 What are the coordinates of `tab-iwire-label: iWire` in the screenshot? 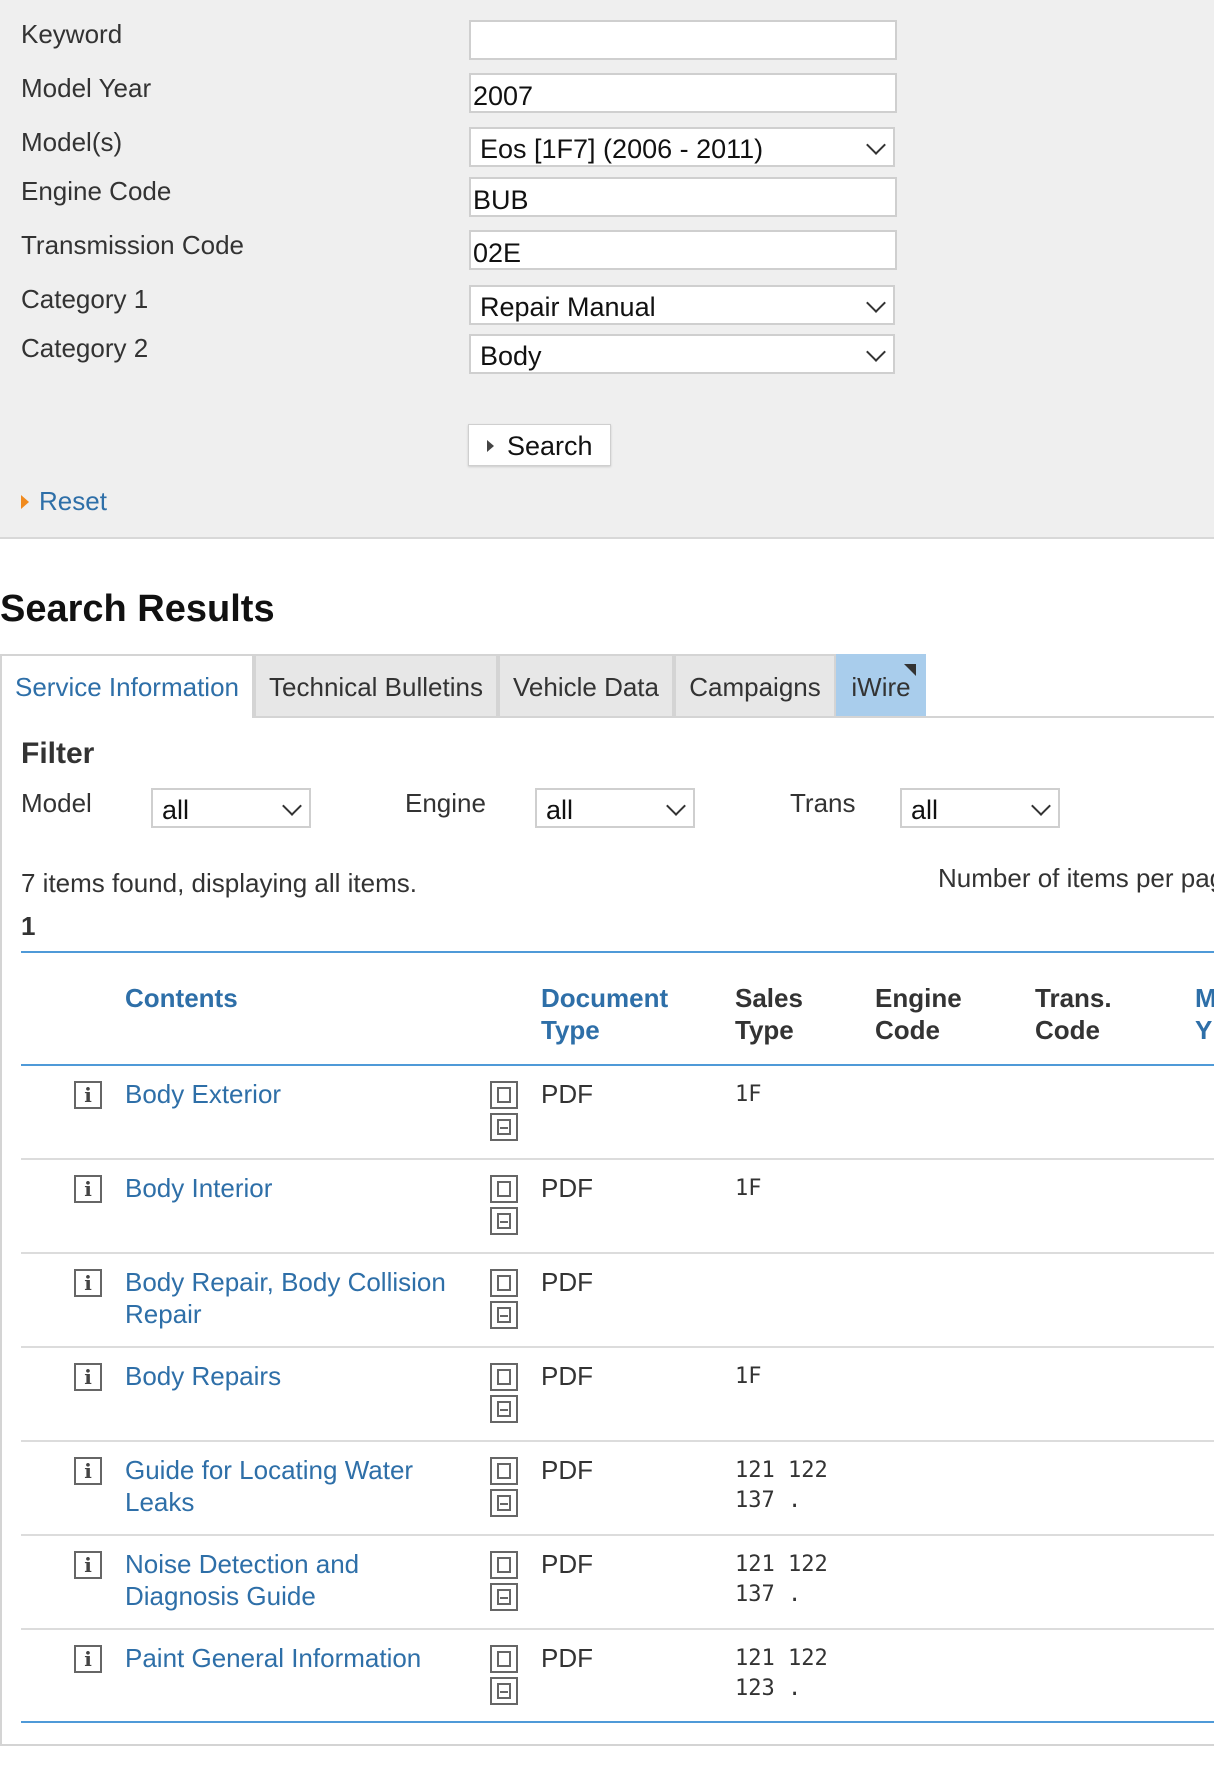 It's located at (881, 687).